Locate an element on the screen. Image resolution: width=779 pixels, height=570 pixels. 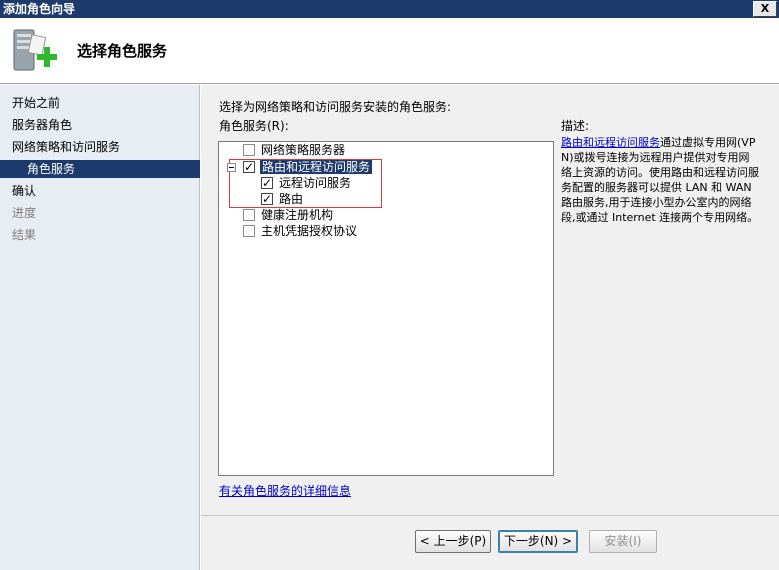
tree-item-hcap: 主机凭据授权协议 is located at coordinates (300, 231).